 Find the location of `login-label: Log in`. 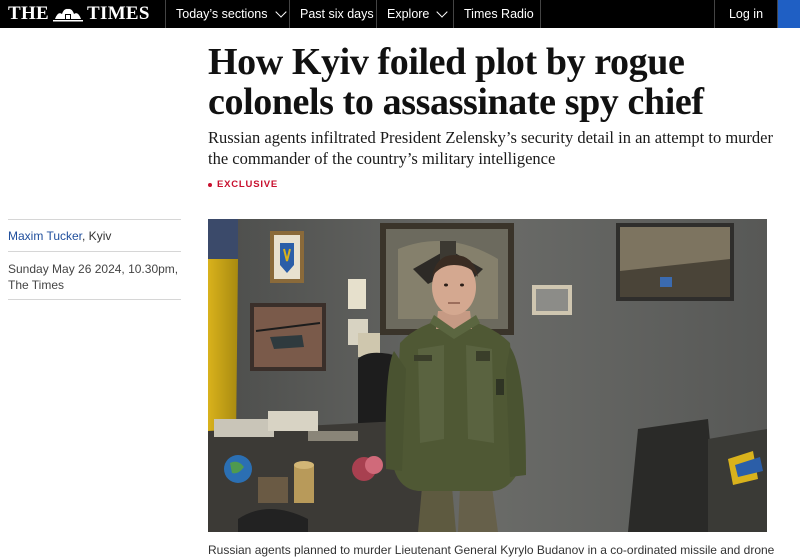

login-label: Log in is located at coordinates (746, 14).